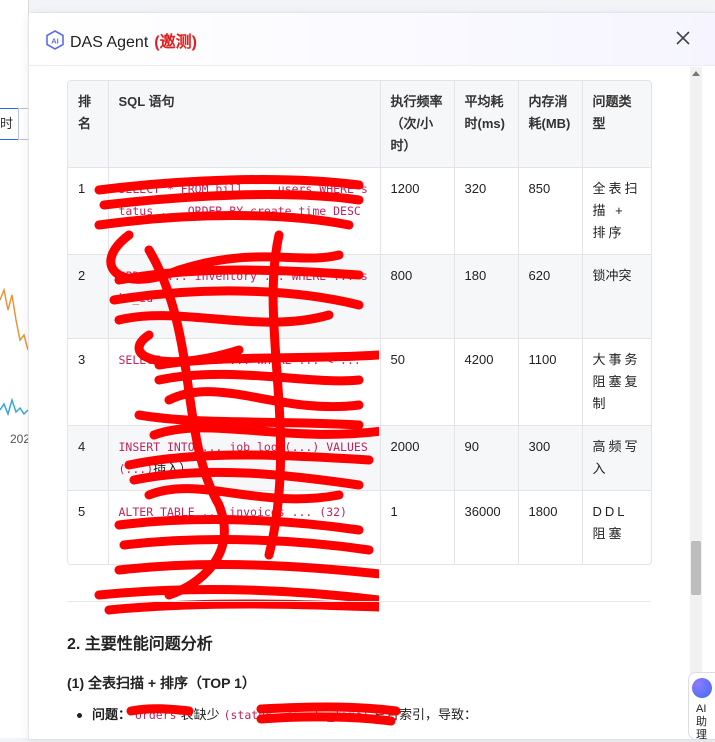 Image resolution: width=715 pixels, height=742 pixels. Describe the element at coordinates (244, 124) in the screenshot. I see `header-sql: SQL 语句` at that location.